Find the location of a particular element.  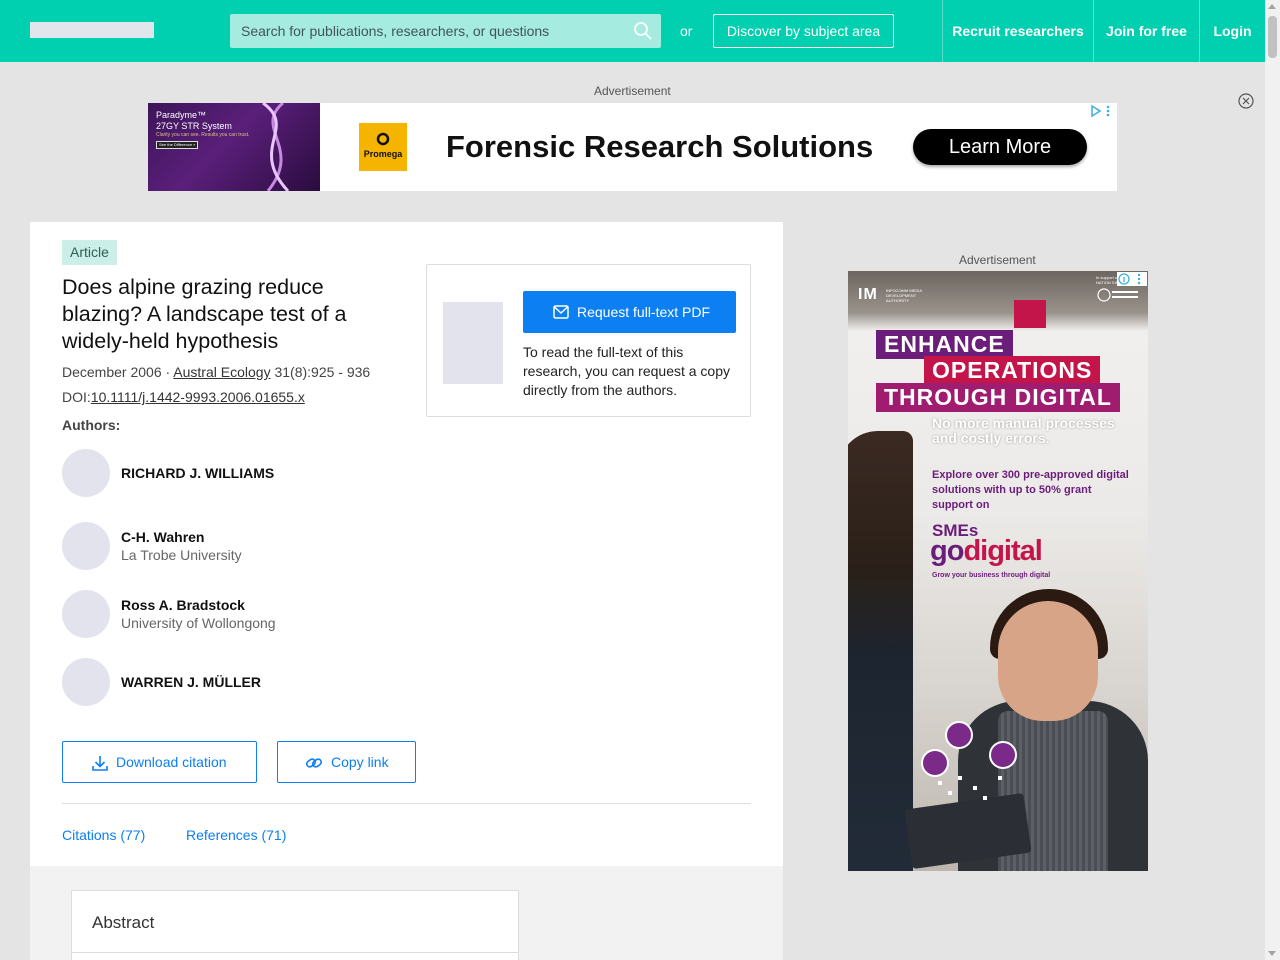

digital-text: digital is located at coordinates (1002, 551).